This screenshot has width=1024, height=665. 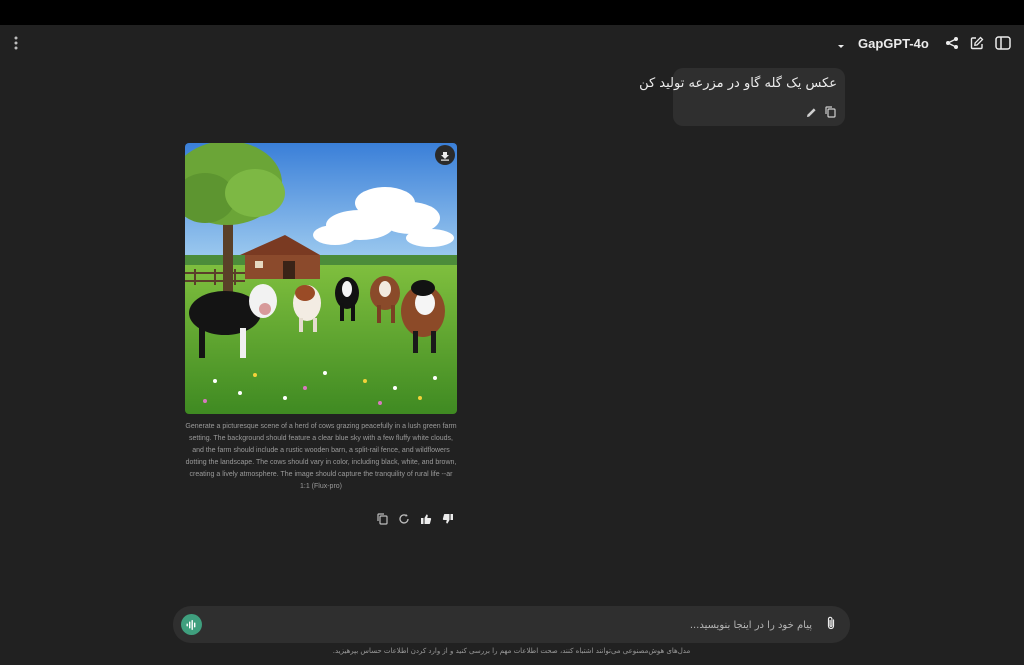 I want to click on message-composer, so click(x=511, y=624).